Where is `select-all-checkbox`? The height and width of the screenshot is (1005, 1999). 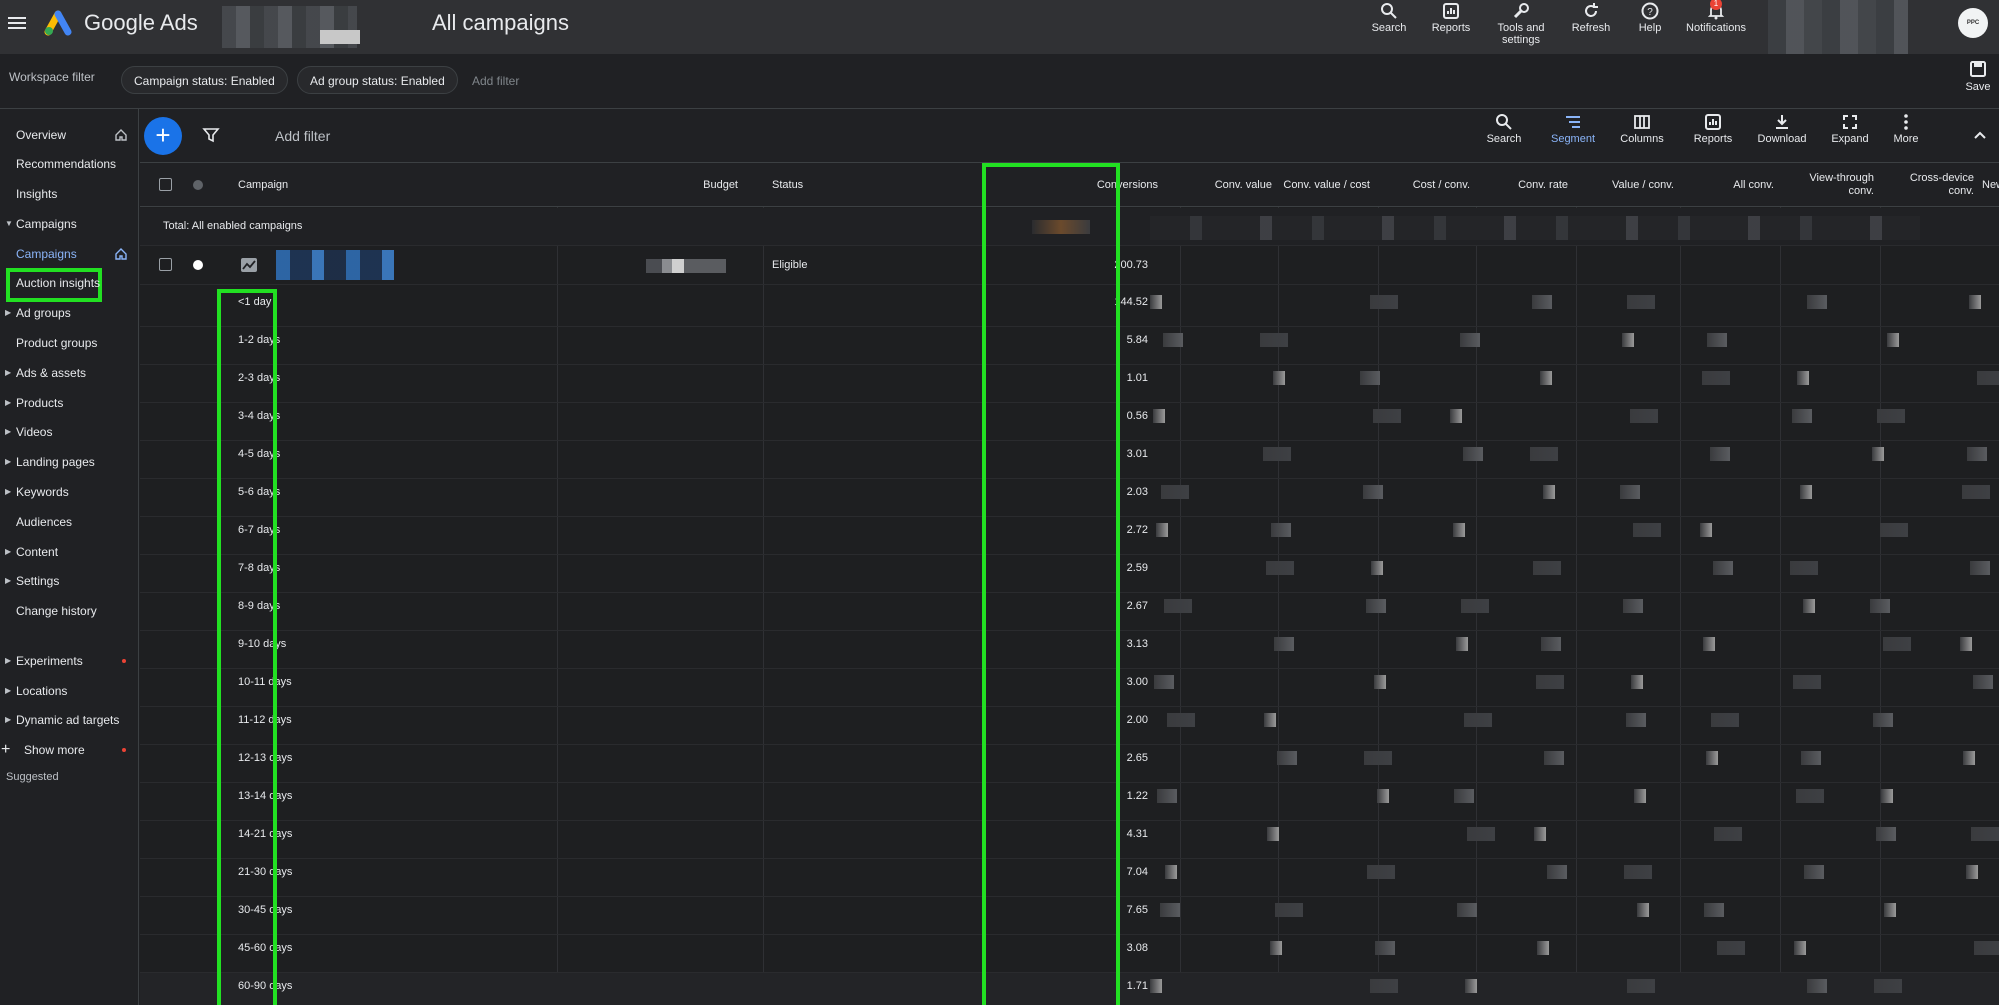
select-all-checkbox is located at coordinates (165, 184).